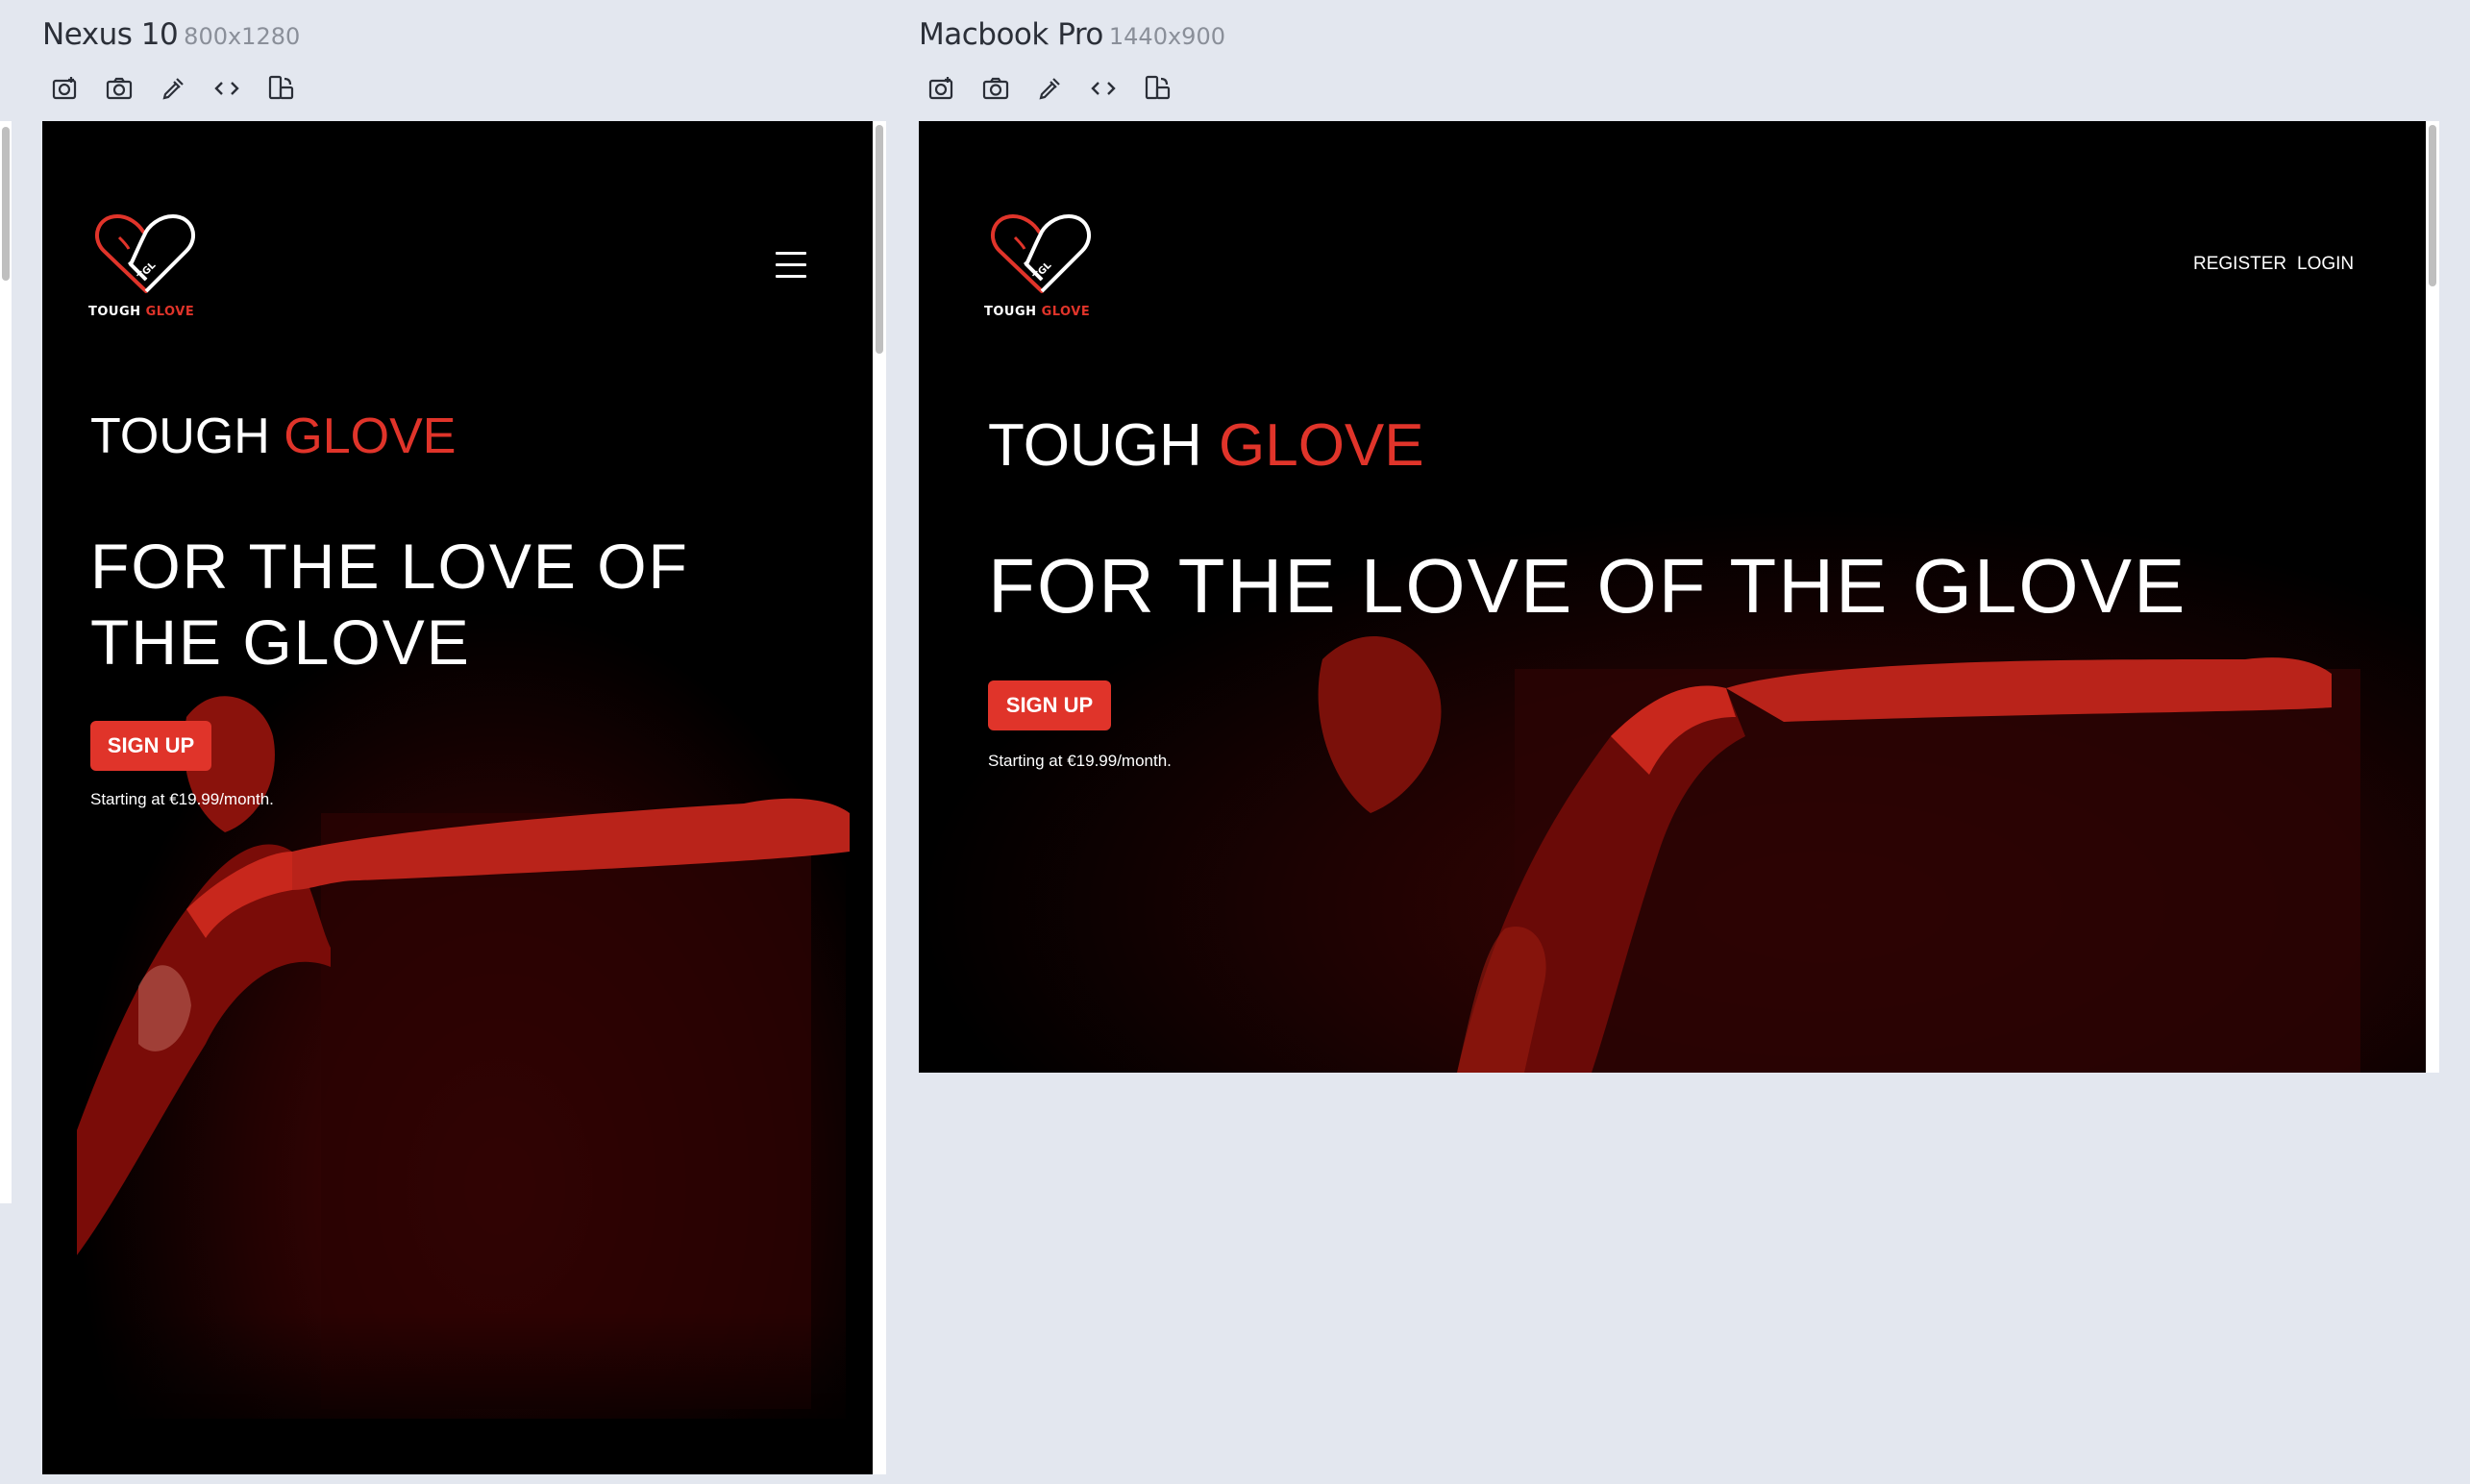 Image resolution: width=2470 pixels, height=1484 pixels. I want to click on frame-scrollbar-nexus, so click(879, 797).